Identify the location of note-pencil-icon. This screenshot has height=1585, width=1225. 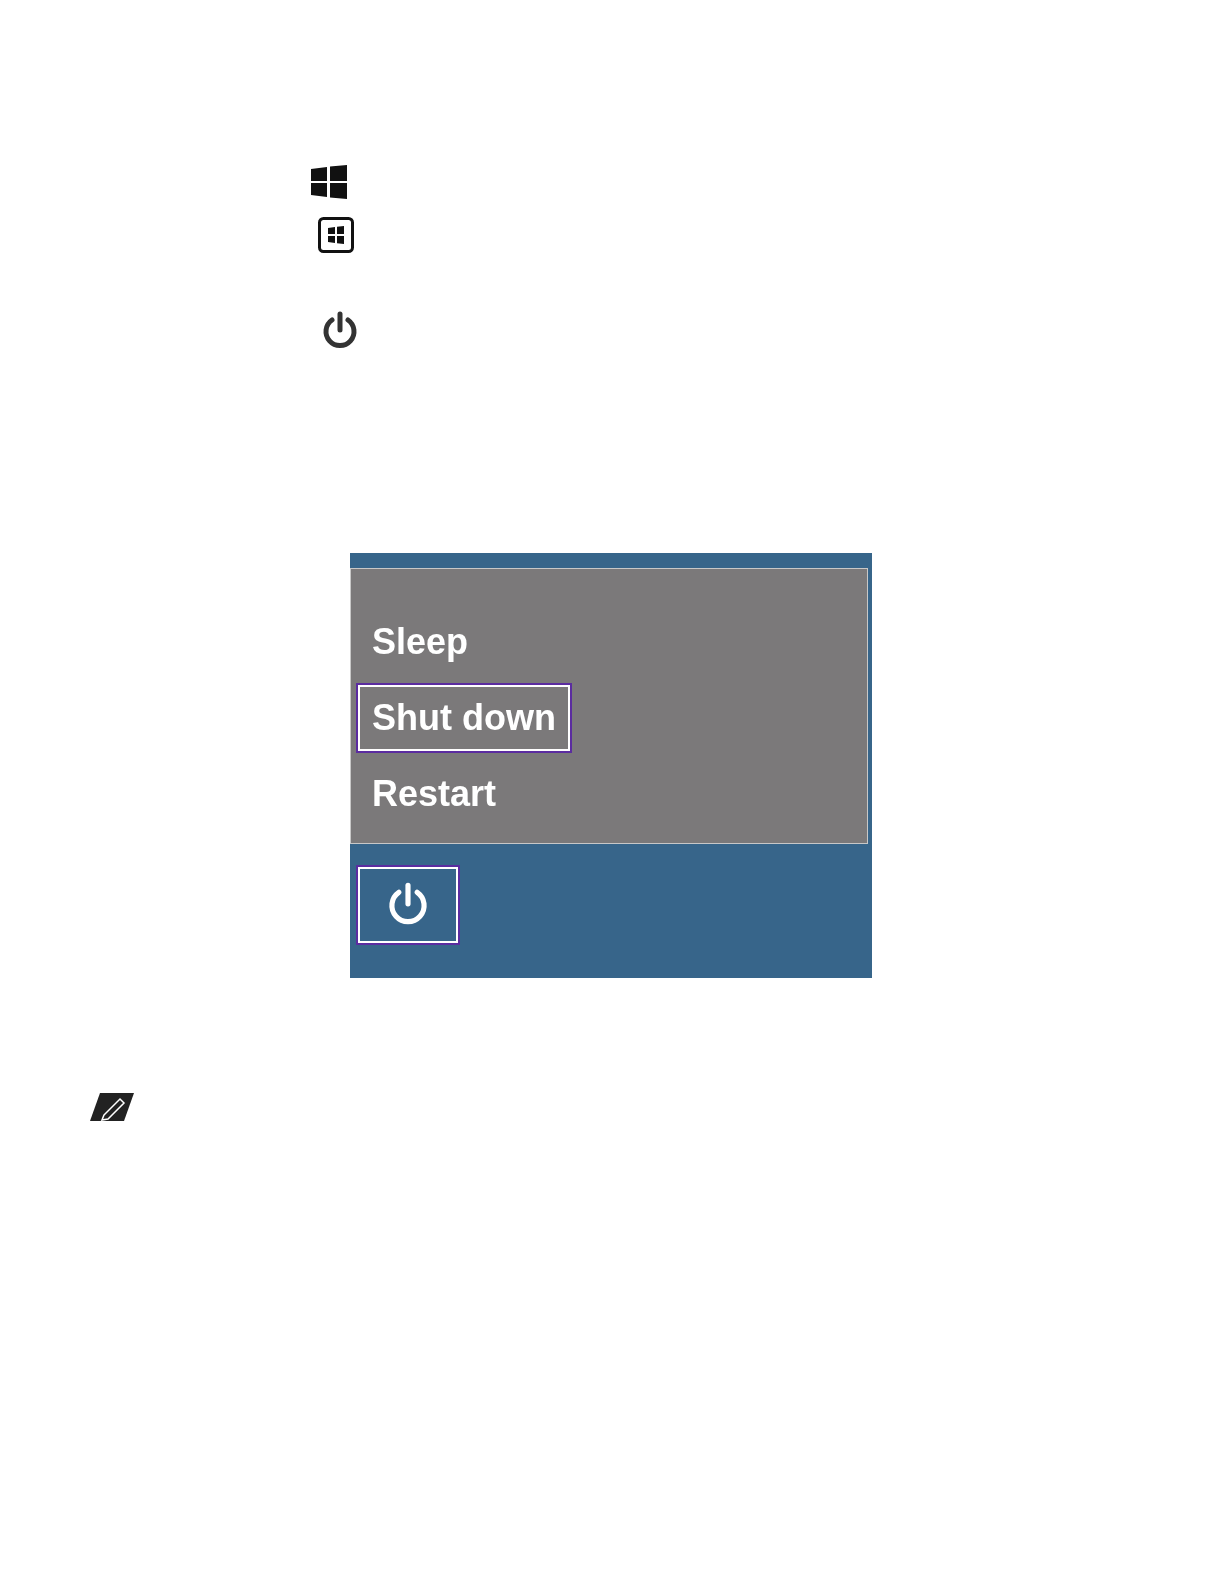
(112, 1107).